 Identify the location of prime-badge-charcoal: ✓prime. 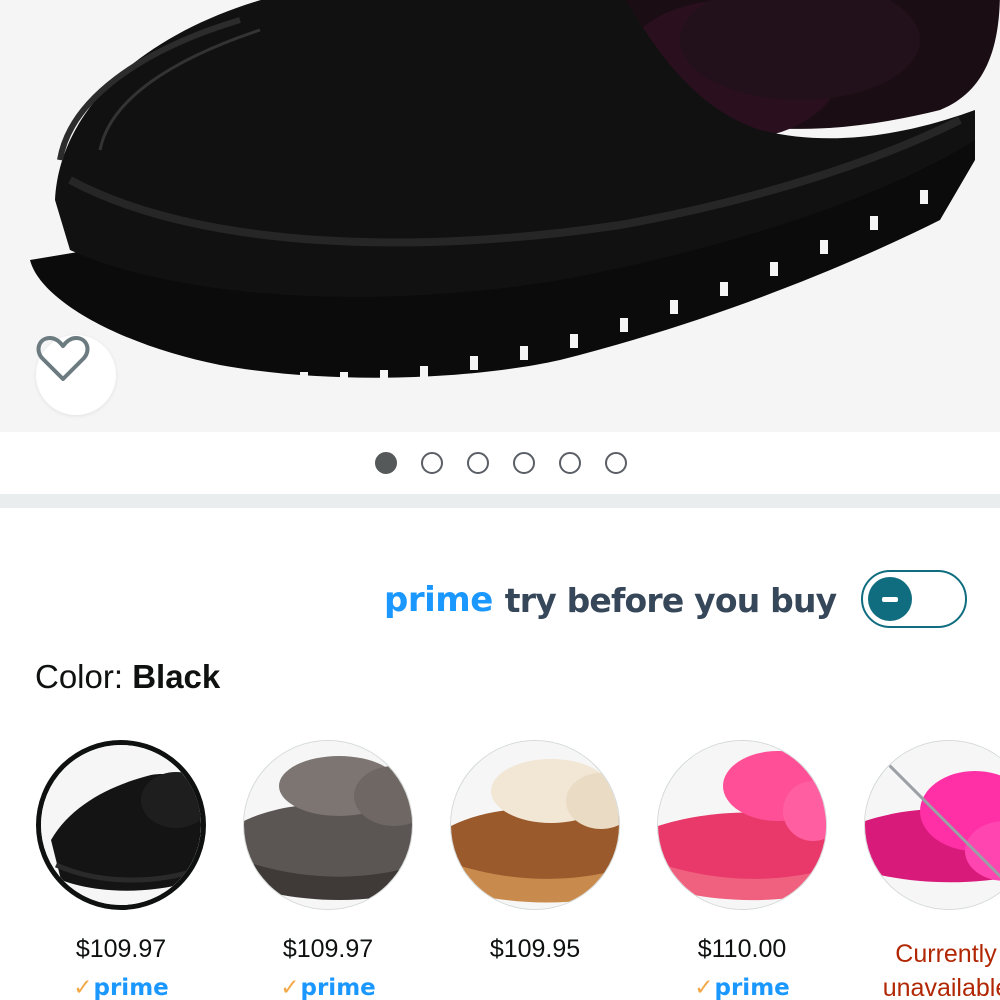
(328, 987).